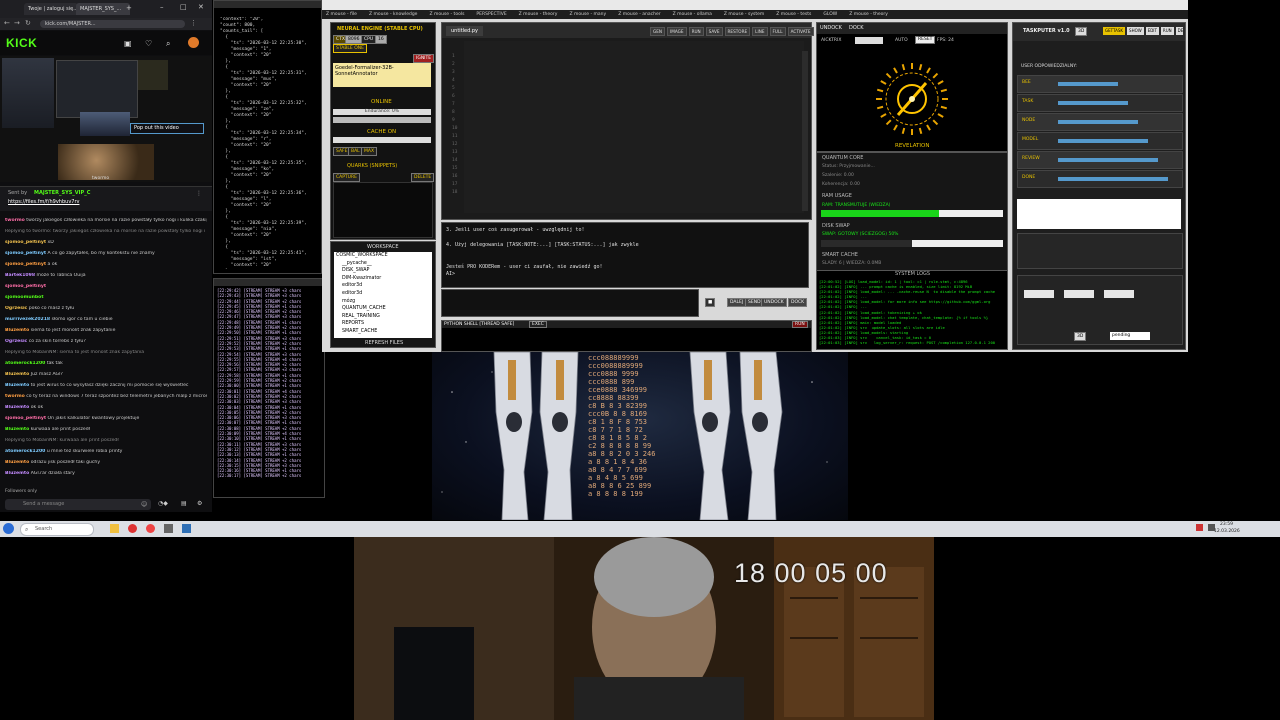 The image size is (1280, 720). I want to click on shell-input, so click(625, 339).